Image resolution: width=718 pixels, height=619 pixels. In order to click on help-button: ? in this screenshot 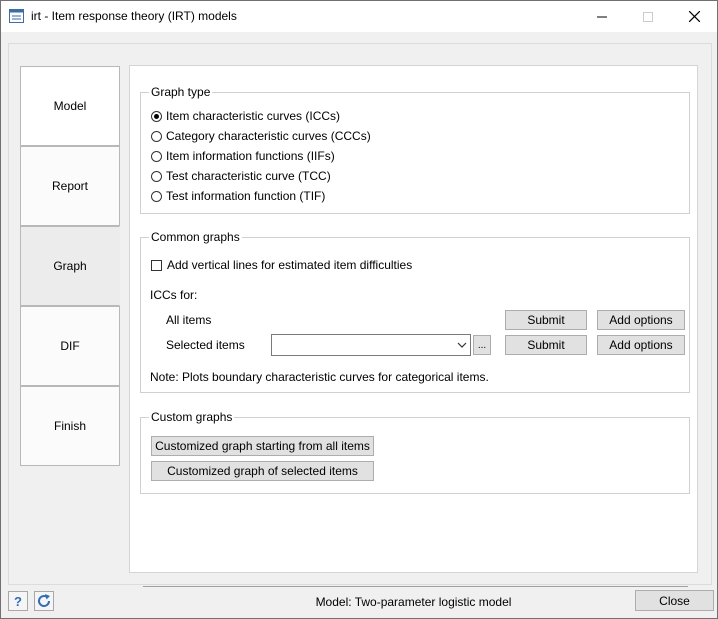, I will do `click(18, 601)`.